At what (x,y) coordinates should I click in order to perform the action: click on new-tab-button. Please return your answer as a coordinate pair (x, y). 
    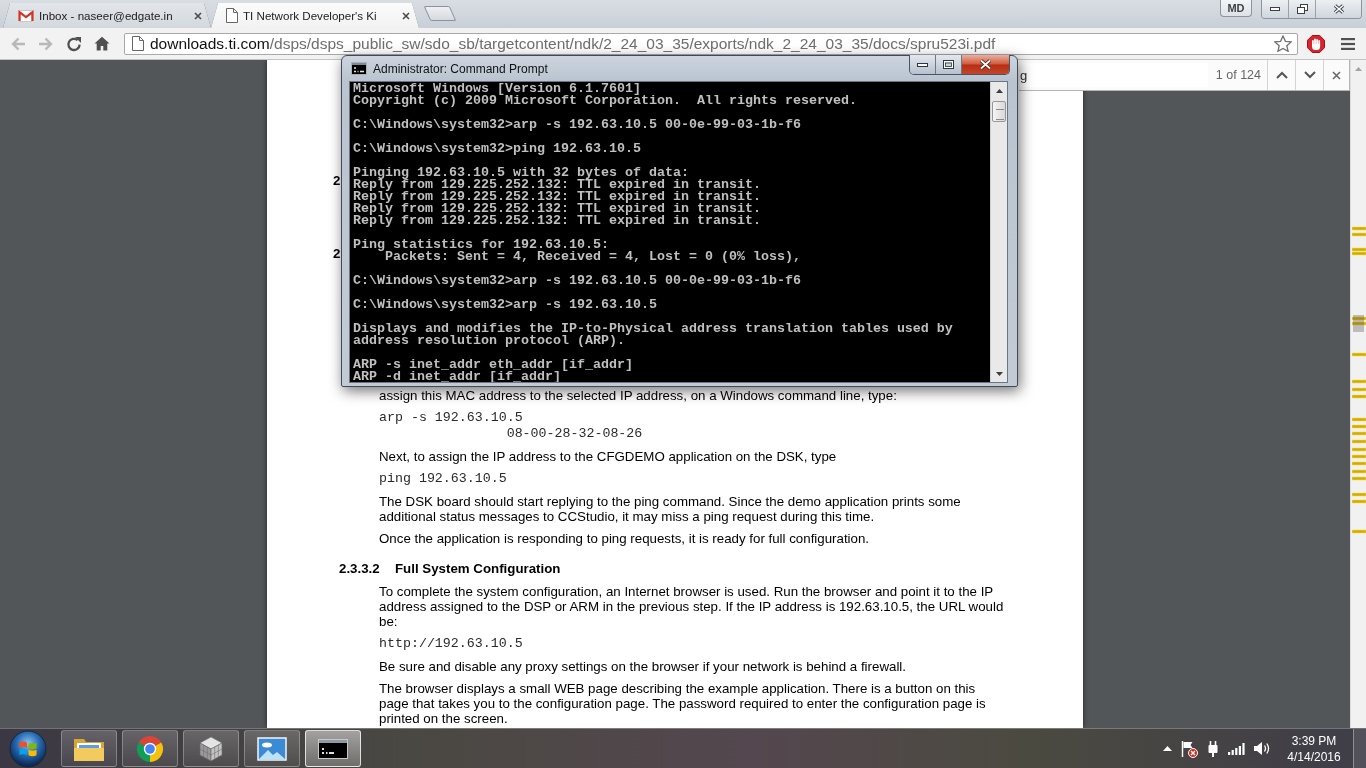
    Looking at the image, I should click on (440, 13).